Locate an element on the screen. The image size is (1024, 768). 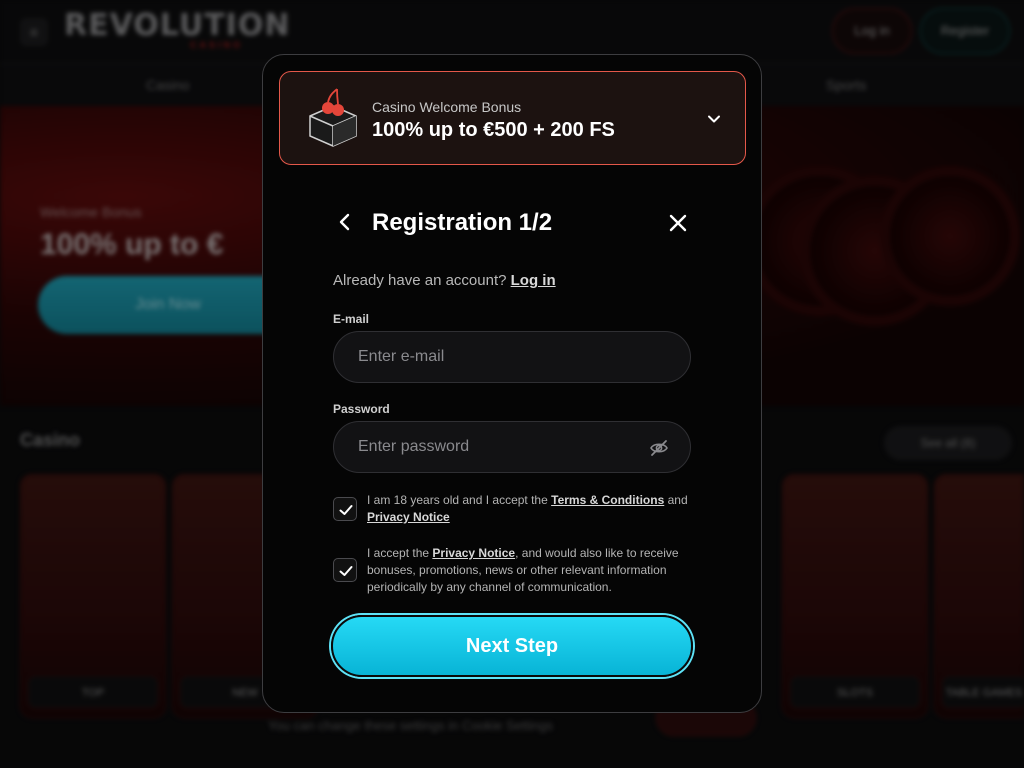
account-prompt-text: Already have an account? is located at coordinates (420, 280).